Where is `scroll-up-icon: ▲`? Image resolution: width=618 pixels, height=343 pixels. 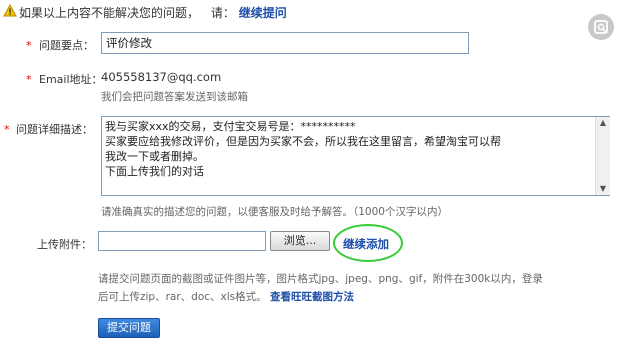
scroll-up-icon: ▲ is located at coordinates (603, 123).